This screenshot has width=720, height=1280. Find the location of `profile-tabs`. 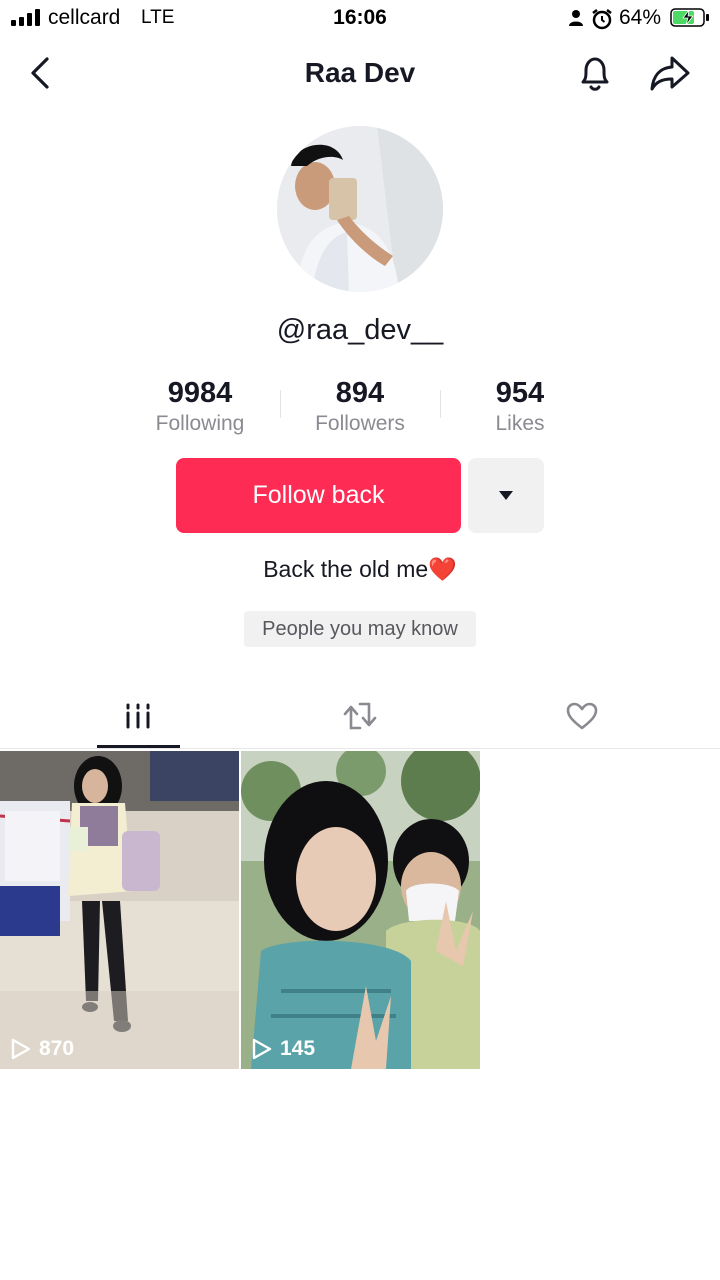

profile-tabs is located at coordinates (360, 716).